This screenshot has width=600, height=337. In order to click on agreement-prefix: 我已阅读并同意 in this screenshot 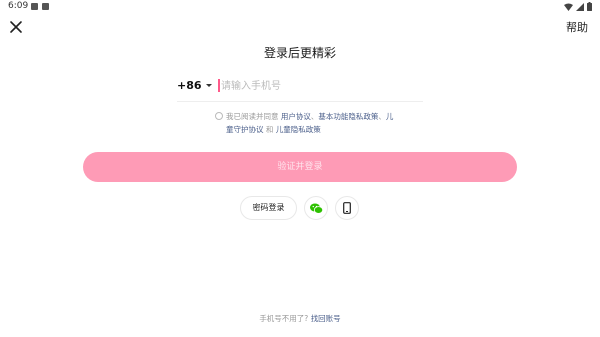, I will do `click(252, 116)`.